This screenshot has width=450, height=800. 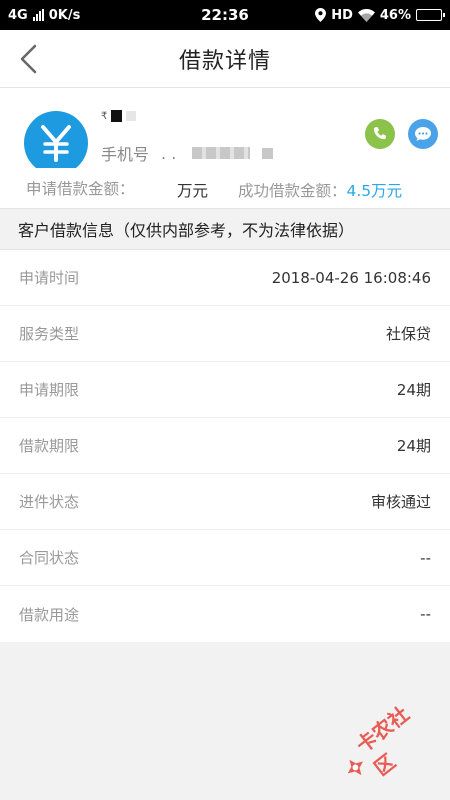 I want to click on call-button, so click(x=380, y=134).